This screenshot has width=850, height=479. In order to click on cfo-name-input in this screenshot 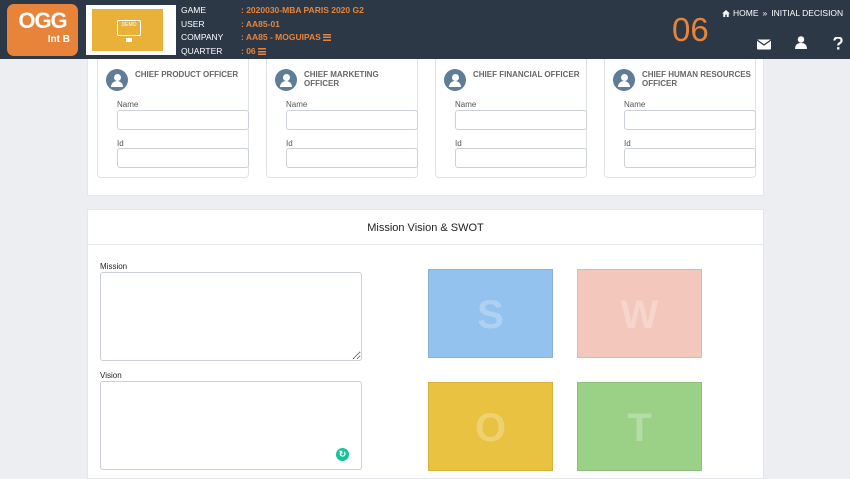, I will do `click(521, 120)`.